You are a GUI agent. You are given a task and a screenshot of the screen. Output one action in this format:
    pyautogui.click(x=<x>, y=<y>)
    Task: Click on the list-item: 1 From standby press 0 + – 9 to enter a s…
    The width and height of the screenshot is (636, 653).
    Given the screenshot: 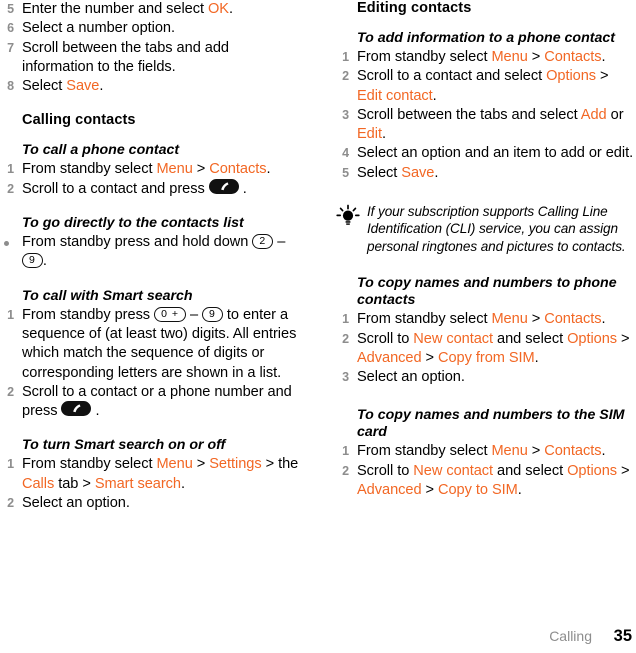 What is the action you would take?
    pyautogui.click(x=150, y=344)
    